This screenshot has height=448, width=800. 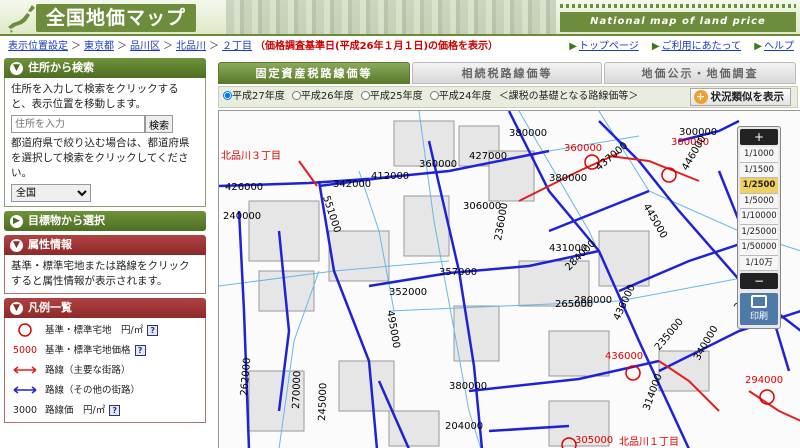 What do you see at coordinates (145, 46) in the screenshot?
I see `breadcrumb-item-ward: 品川区` at bounding box center [145, 46].